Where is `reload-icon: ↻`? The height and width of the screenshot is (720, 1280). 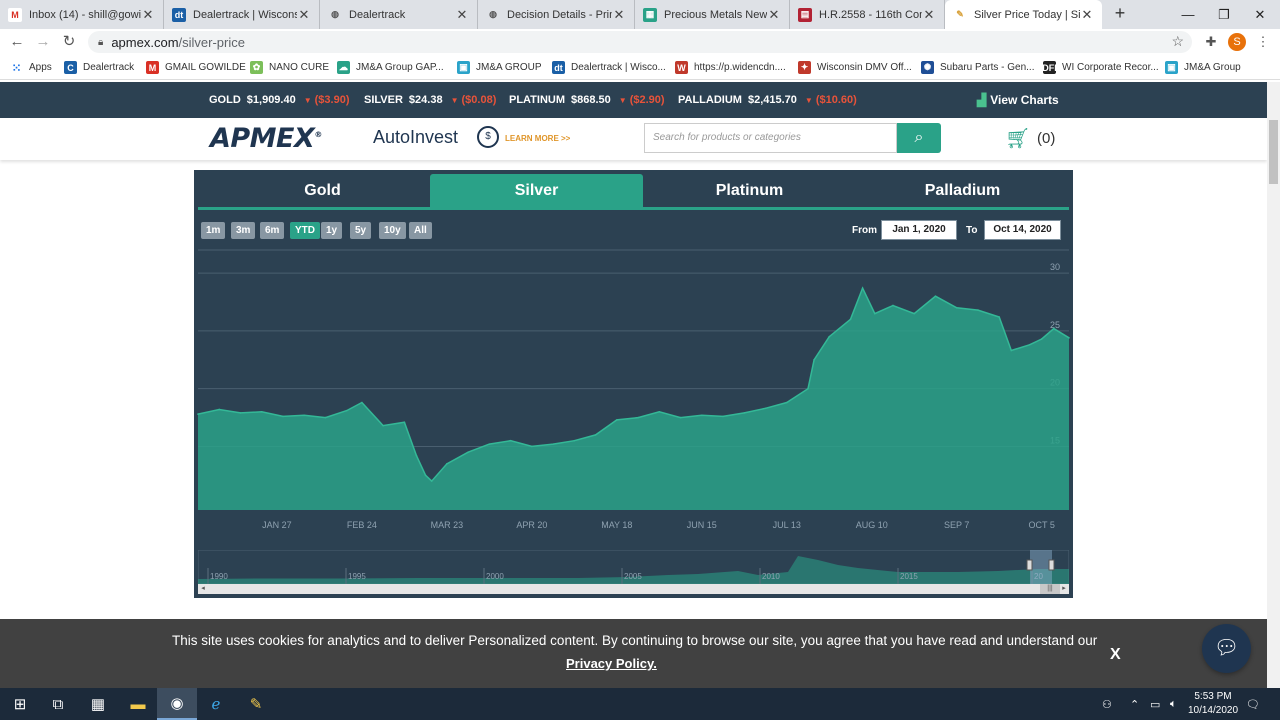
reload-icon: ↻ is located at coordinates (69, 42).